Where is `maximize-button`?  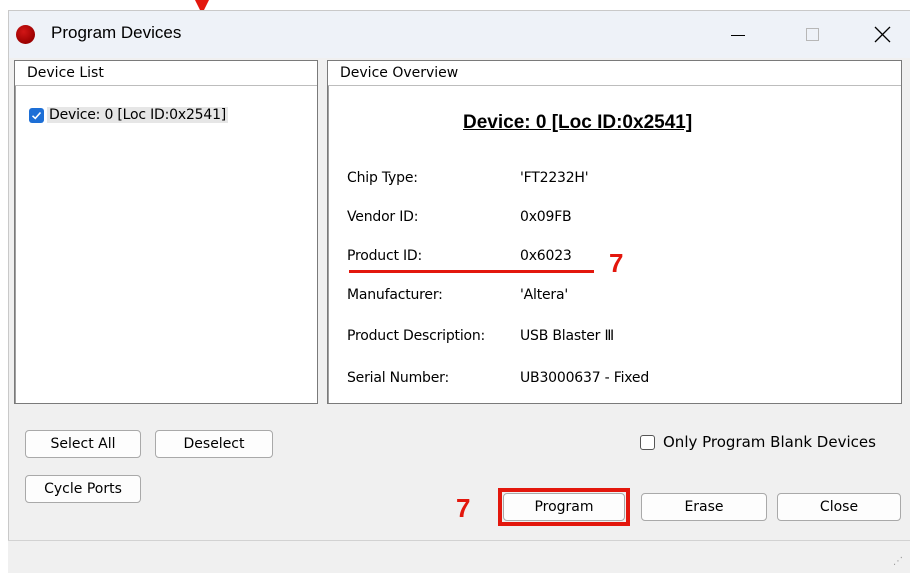
maximize-button is located at coordinates (812, 34).